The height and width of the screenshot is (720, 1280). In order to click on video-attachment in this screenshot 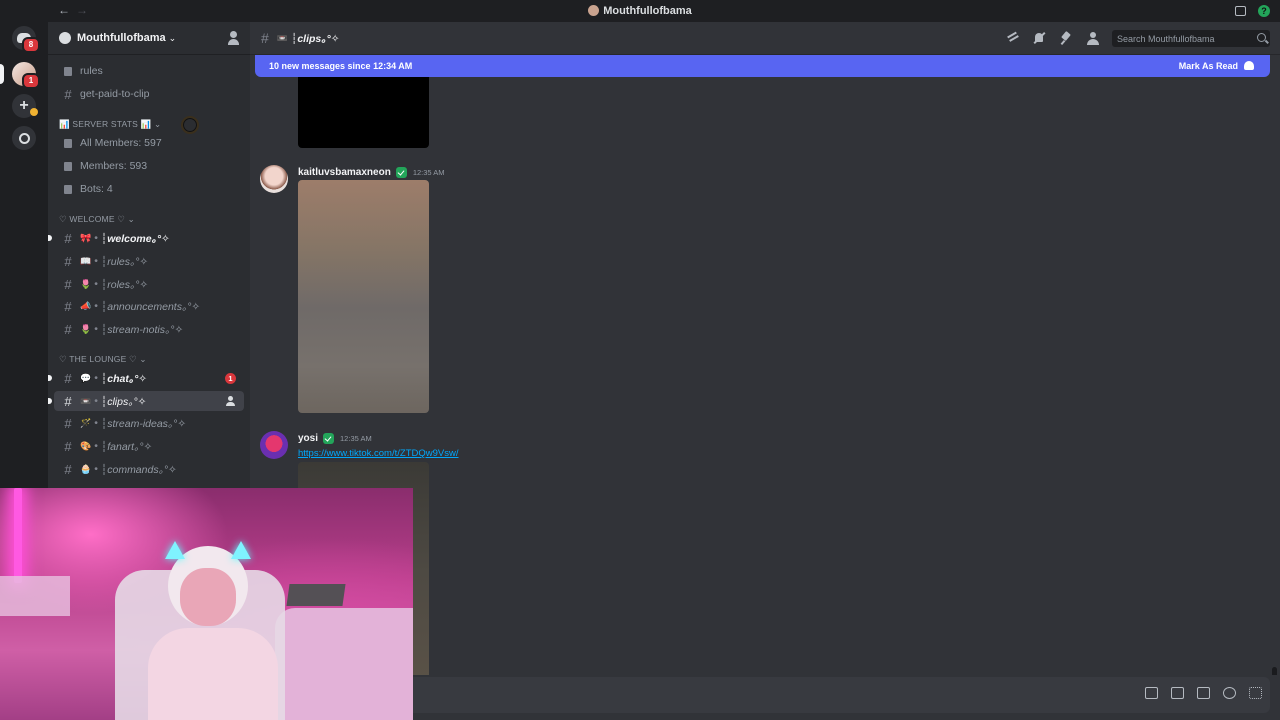, I will do `click(363, 112)`.